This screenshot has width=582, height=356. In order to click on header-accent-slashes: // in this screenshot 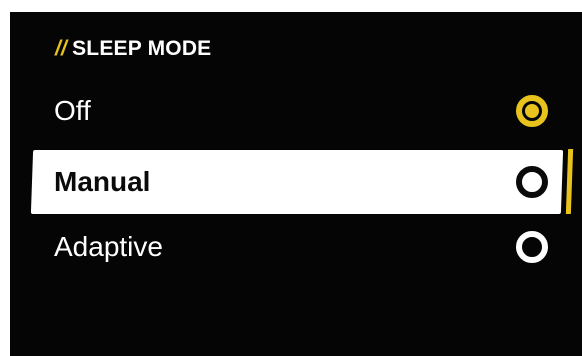, I will do `click(61, 48)`.